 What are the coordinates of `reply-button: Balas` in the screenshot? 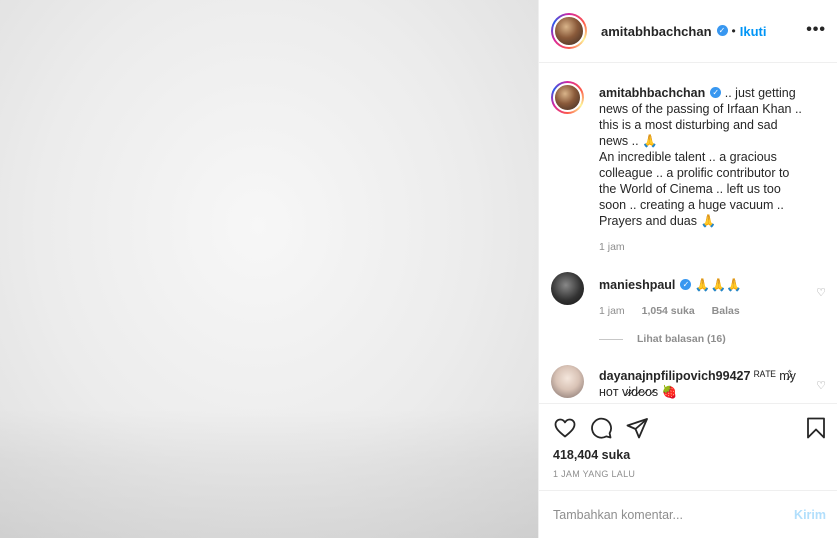 It's located at (726, 311).